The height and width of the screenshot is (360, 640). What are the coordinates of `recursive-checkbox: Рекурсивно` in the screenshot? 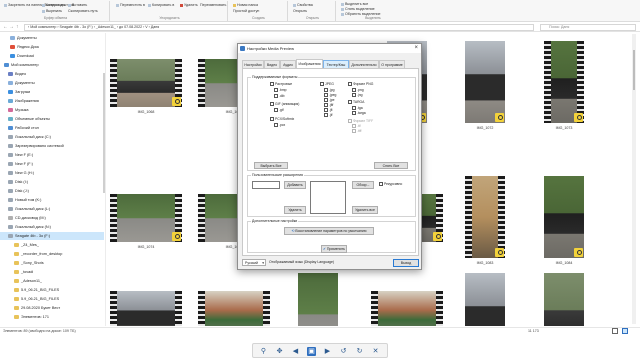 It's located at (390, 184).